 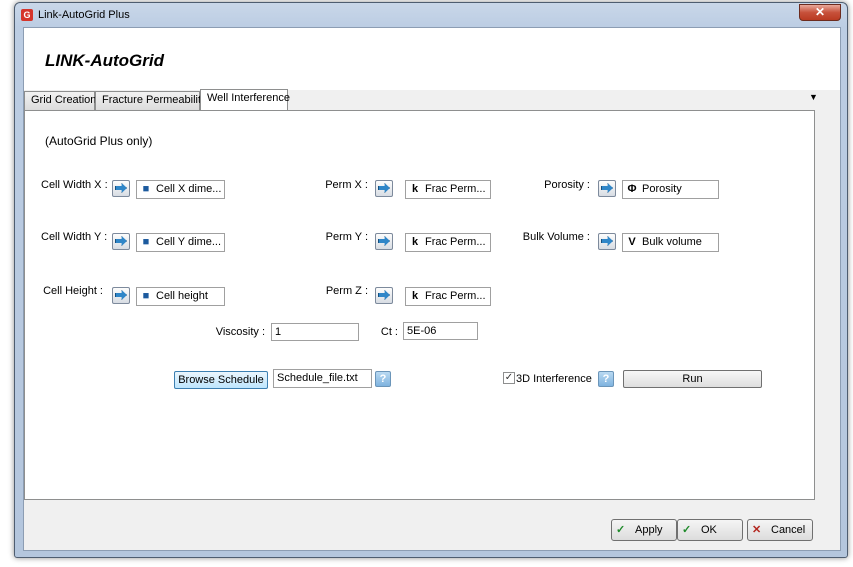 What do you see at coordinates (649, 530) in the screenshot?
I see `apply-label: Apply` at bounding box center [649, 530].